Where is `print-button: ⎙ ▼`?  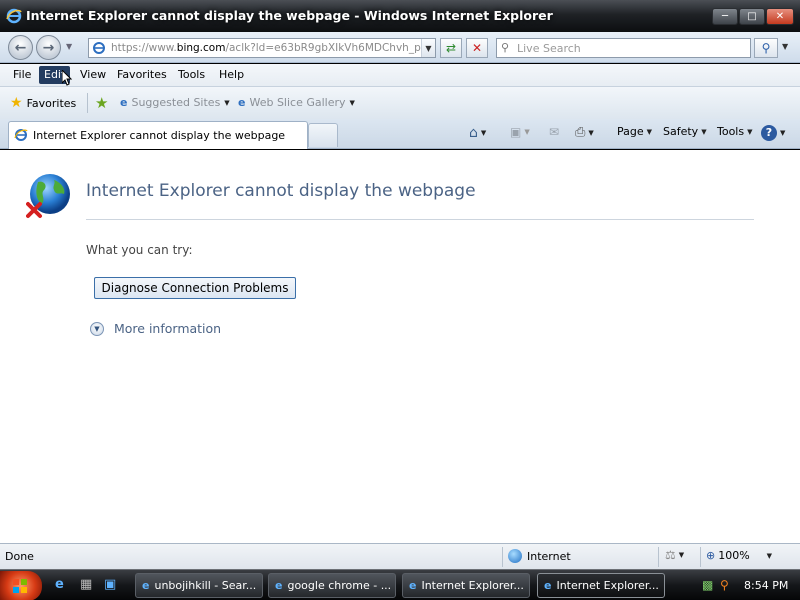
print-button: ⎙ ▼ is located at coordinates (584, 132).